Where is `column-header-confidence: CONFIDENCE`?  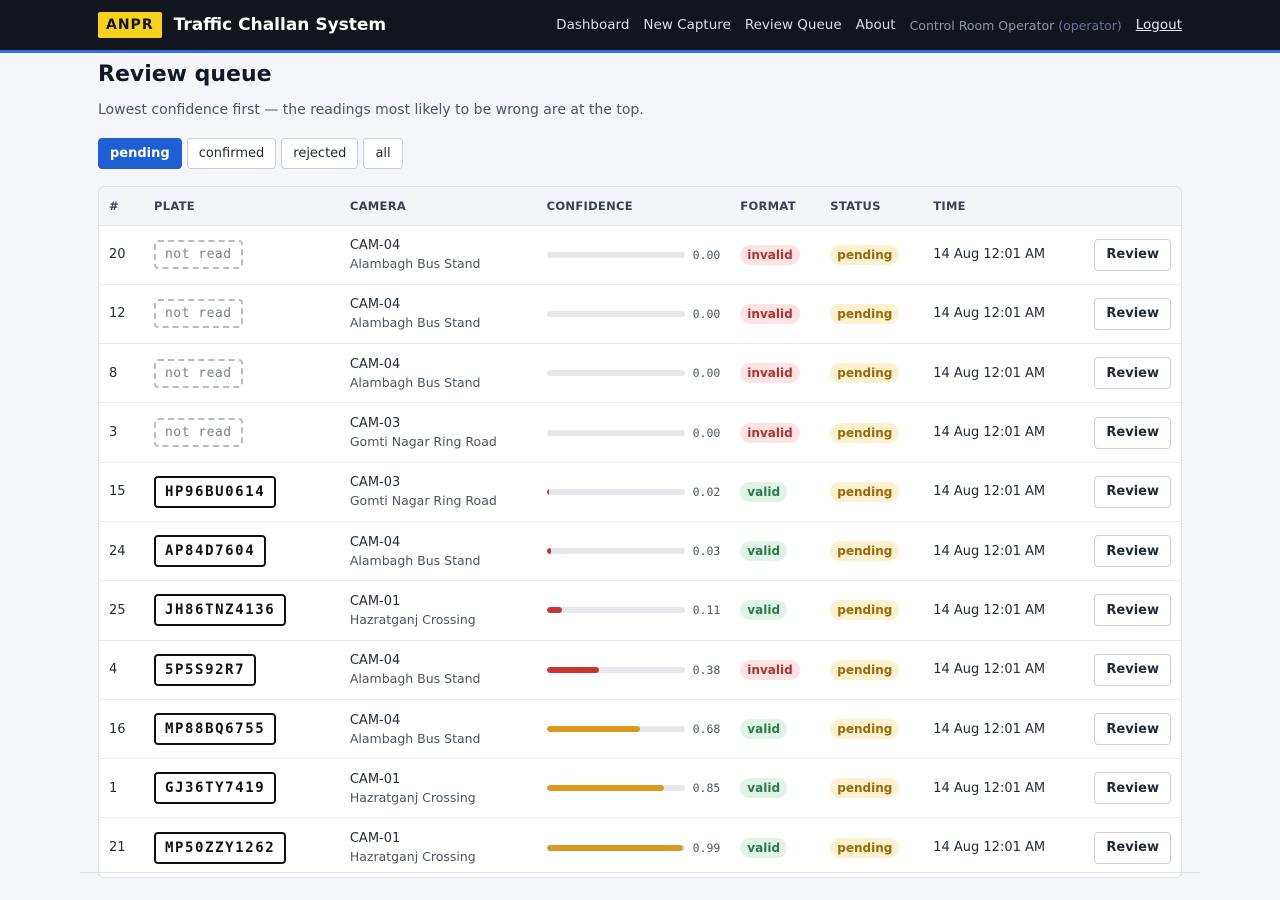
column-header-confidence: CONFIDENCE is located at coordinates (633, 206).